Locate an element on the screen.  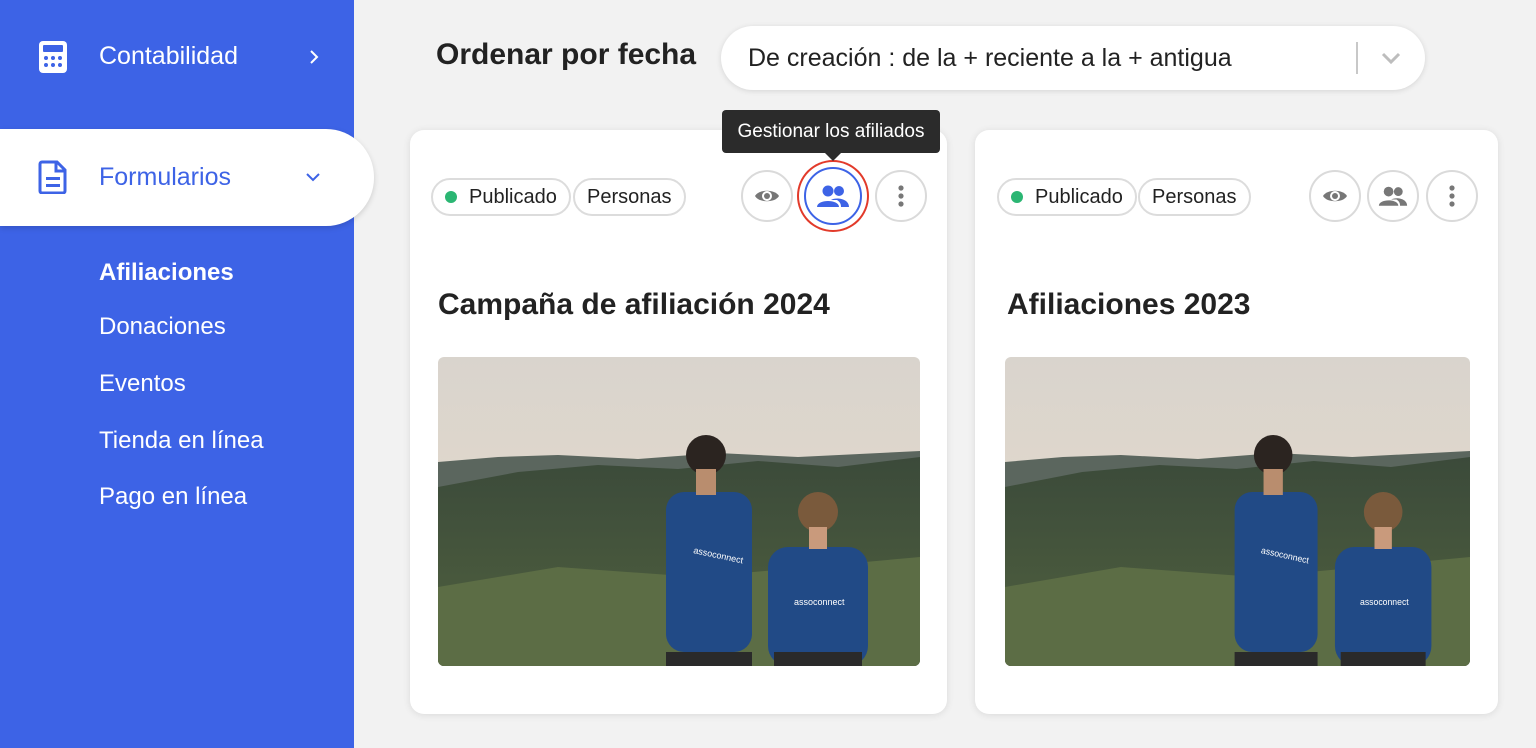
tooltip: Gestionar los afiliados is located at coordinates (831, 135).